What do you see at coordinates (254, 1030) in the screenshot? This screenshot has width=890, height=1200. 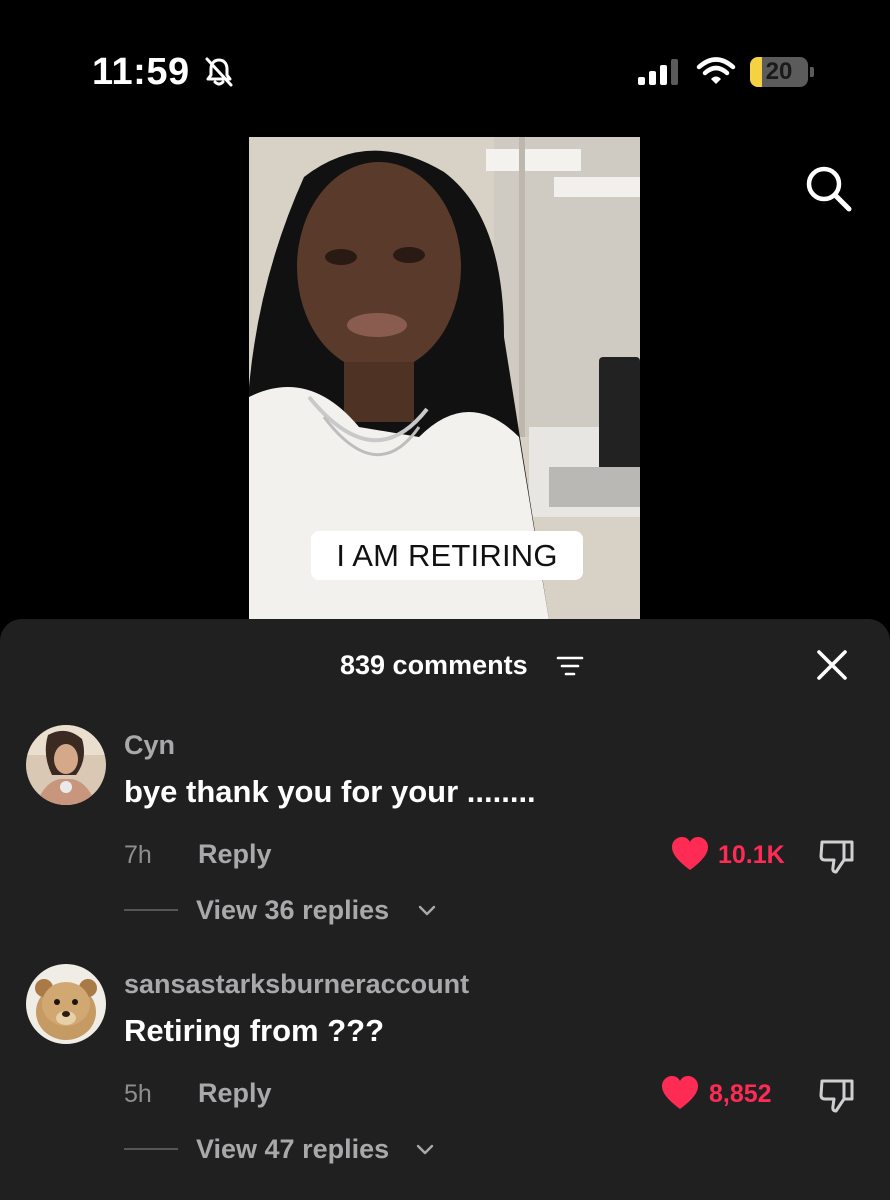 I see `comment-text: Retiring from ???` at bounding box center [254, 1030].